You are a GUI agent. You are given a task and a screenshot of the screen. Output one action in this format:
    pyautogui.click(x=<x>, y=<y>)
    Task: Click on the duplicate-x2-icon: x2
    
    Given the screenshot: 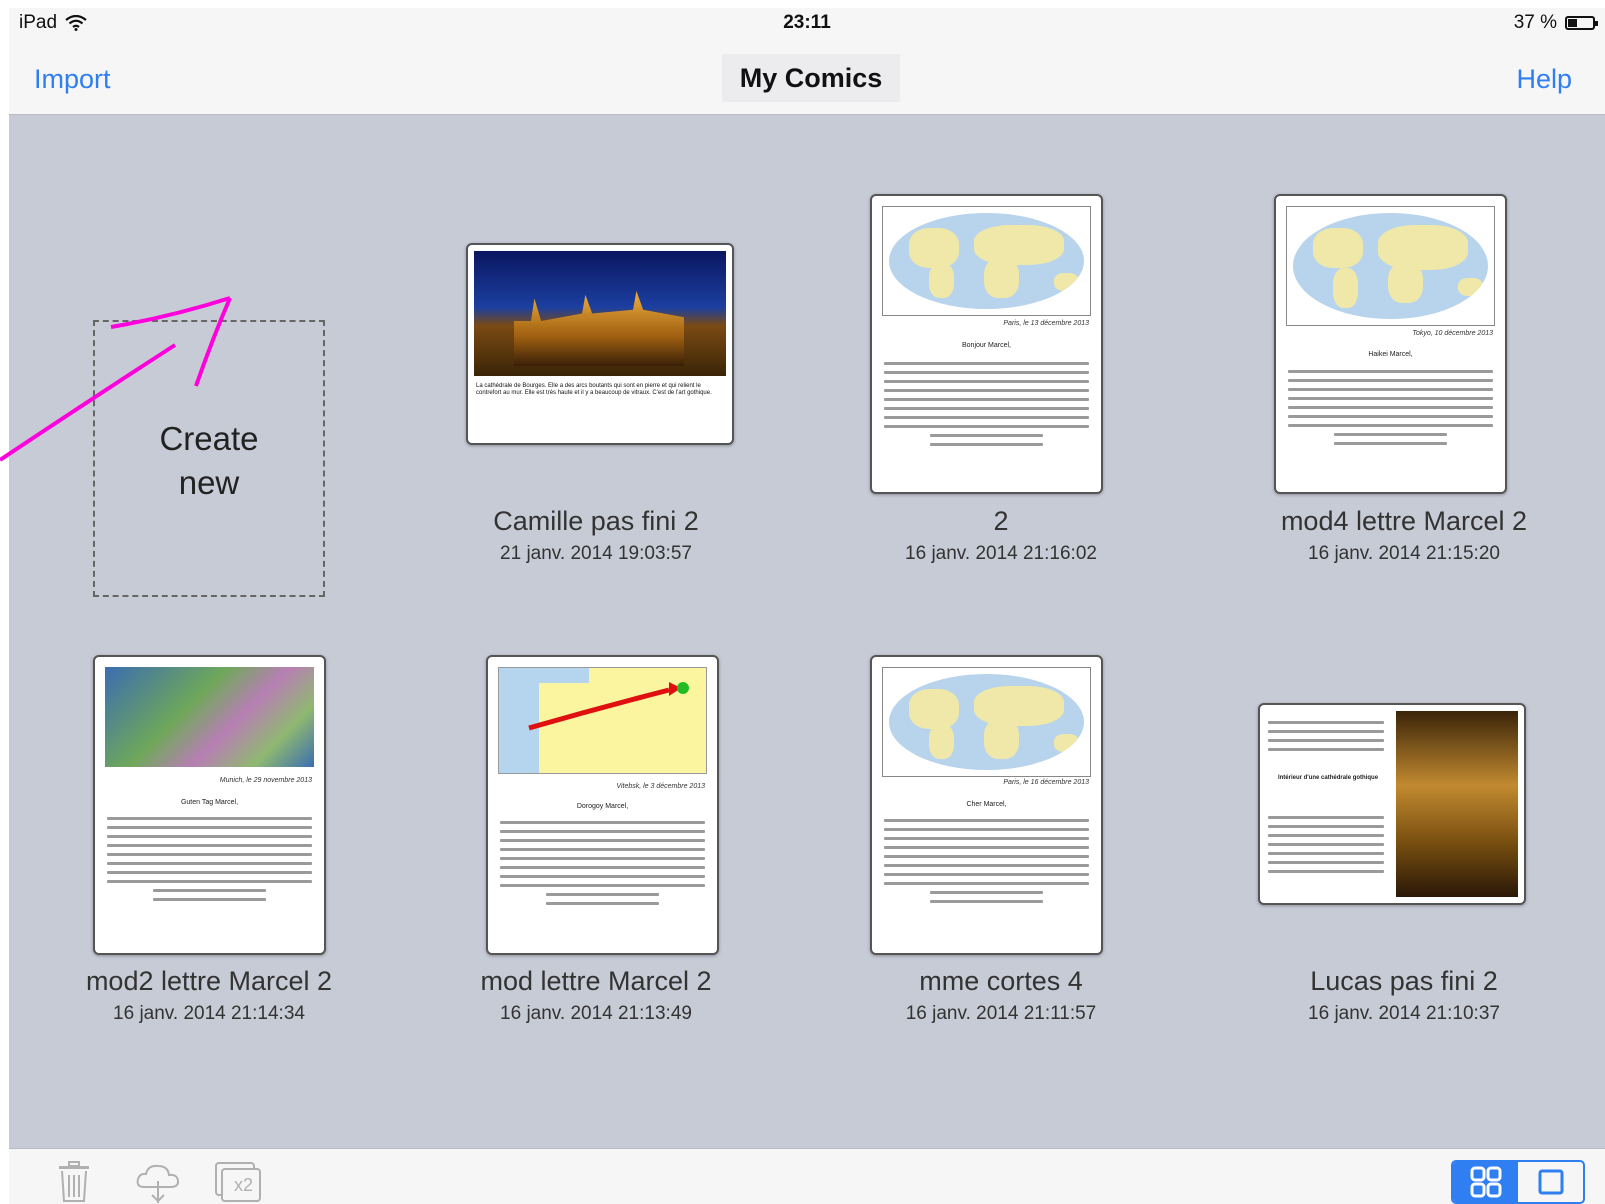 What is the action you would take?
    pyautogui.click(x=237, y=1181)
    